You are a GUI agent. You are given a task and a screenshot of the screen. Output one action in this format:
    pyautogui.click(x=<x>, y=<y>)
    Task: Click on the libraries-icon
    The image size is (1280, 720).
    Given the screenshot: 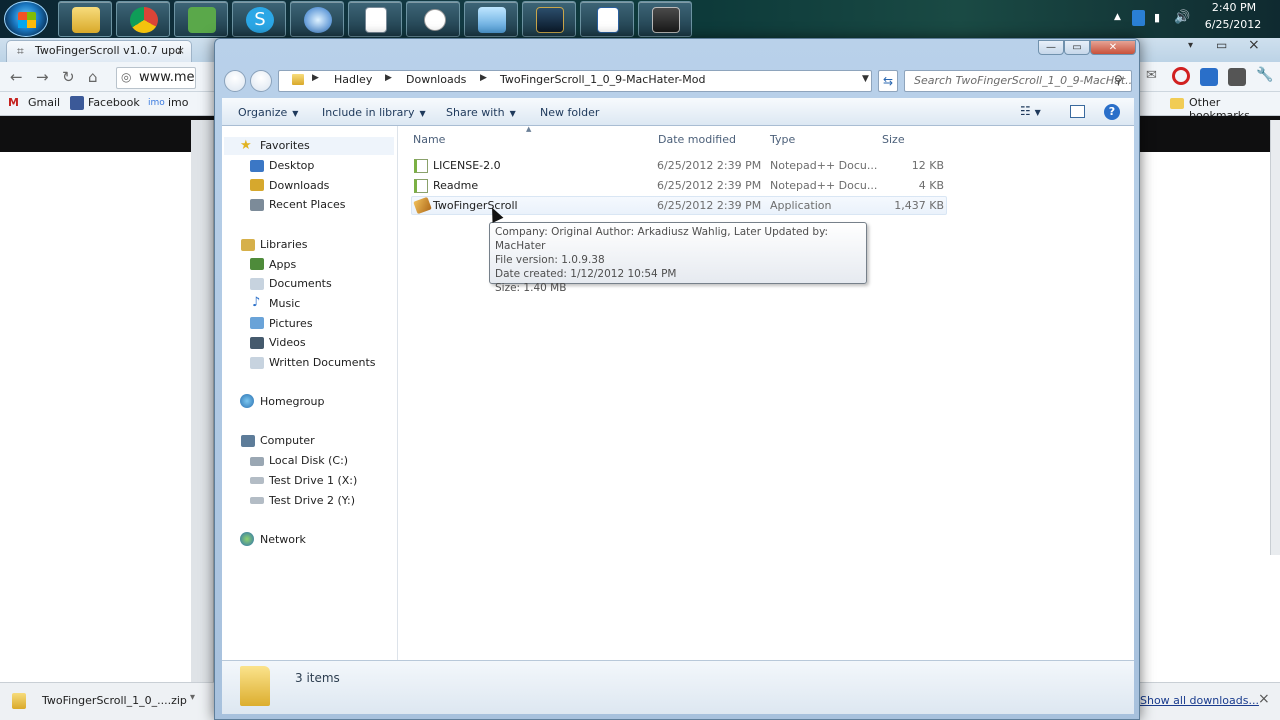 What is the action you would take?
    pyautogui.click(x=248, y=245)
    